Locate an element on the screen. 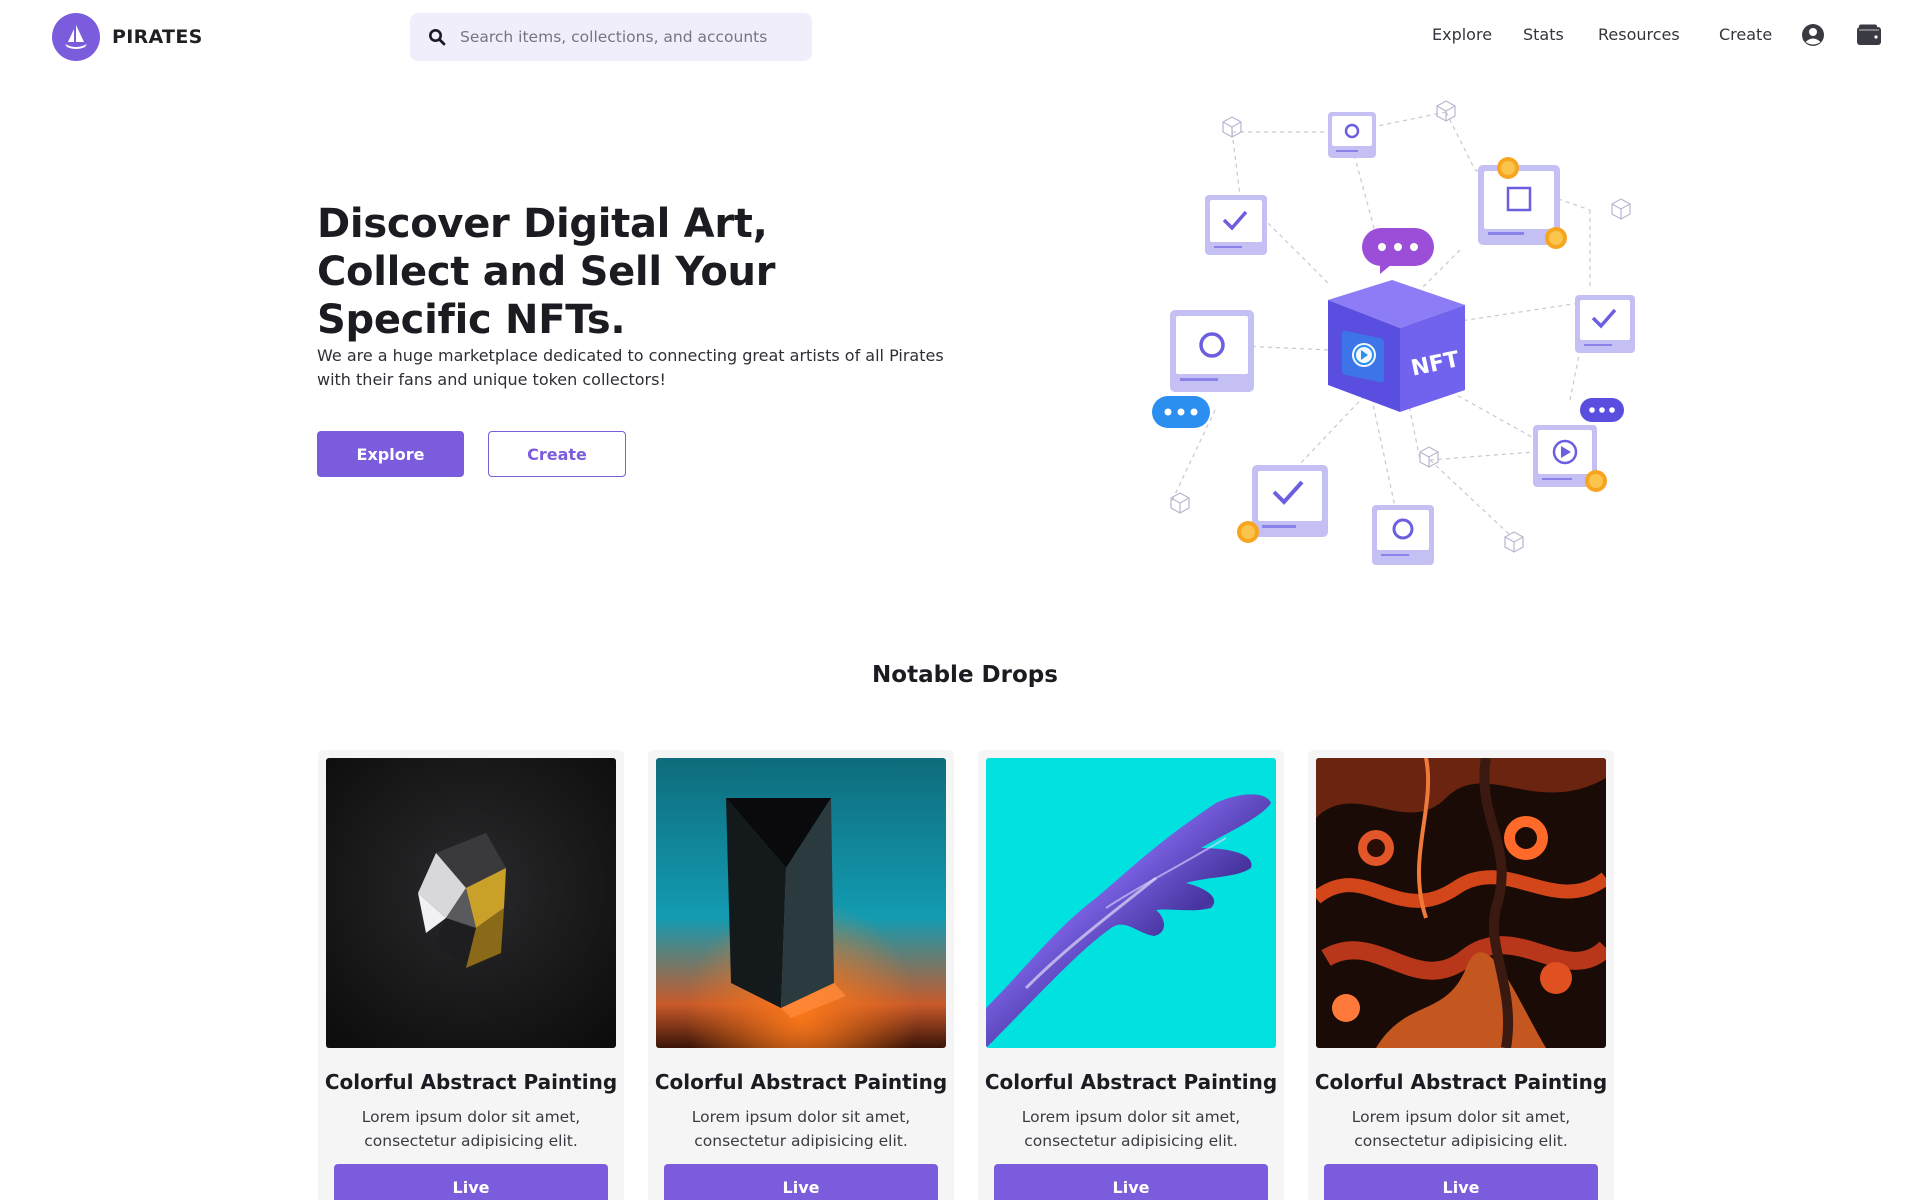 Image resolution: width=1930 pixels, height=1200 pixels. create-button: Create is located at coordinates (557, 454).